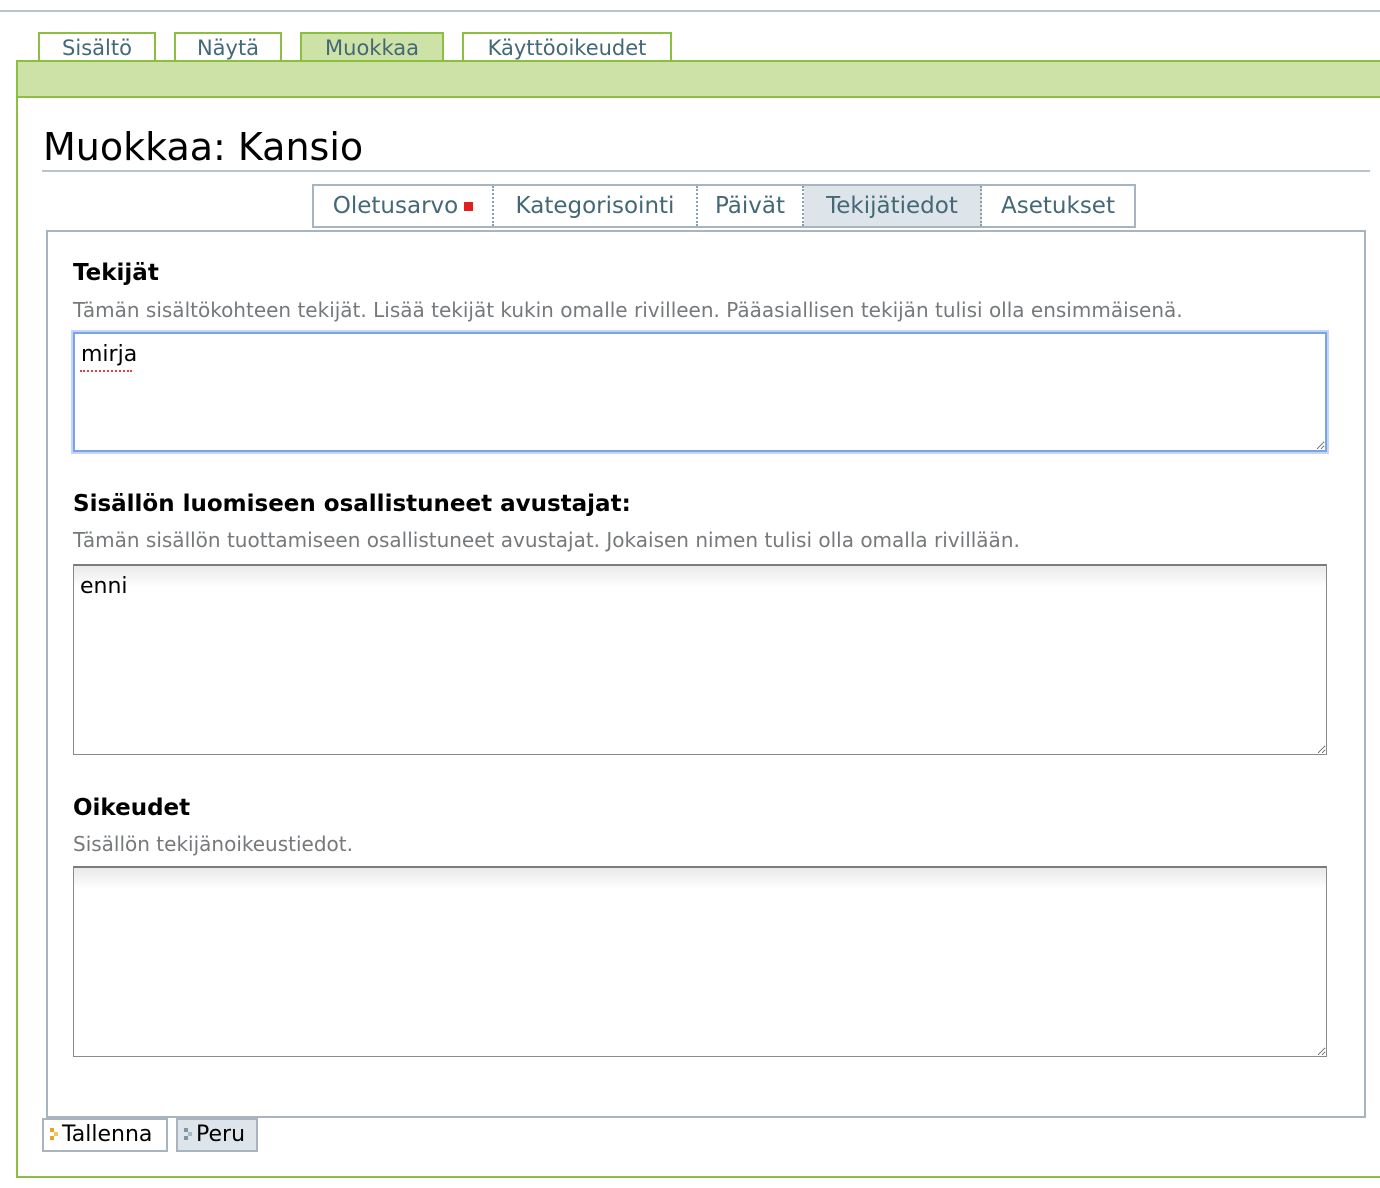 This screenshot has height=1188, width=1380. I want to click on tab-kayttooikeudet: Käyttöoikeudet, so click(567, 47).